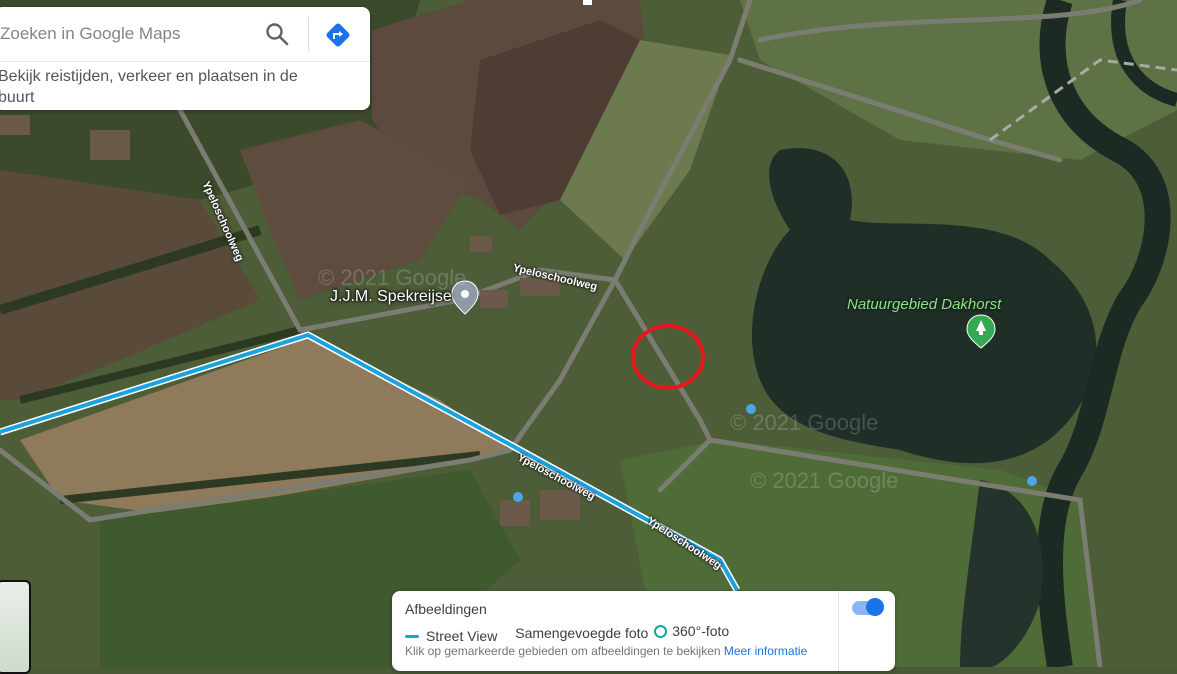 Image resolution: width=1177 pixels, height=674 pixels. What do you see at coordinates (661, 631) in the screenshot?
I see `ring-icon` at bounding box center [661, 631].